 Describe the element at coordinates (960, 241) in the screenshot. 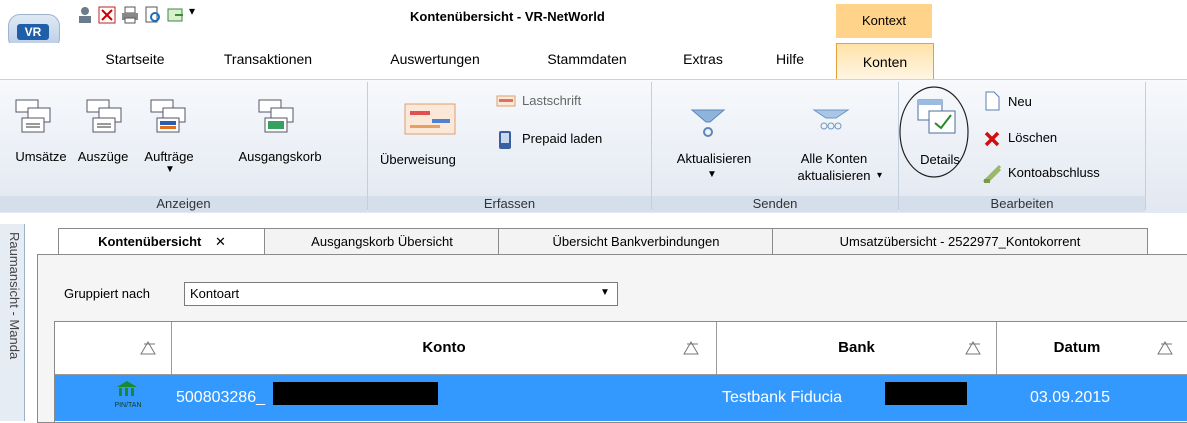

I see `doc-tab-umsatzuebersicht: Umsatzübersicht - 2522977_Kontokorrent` at that location.